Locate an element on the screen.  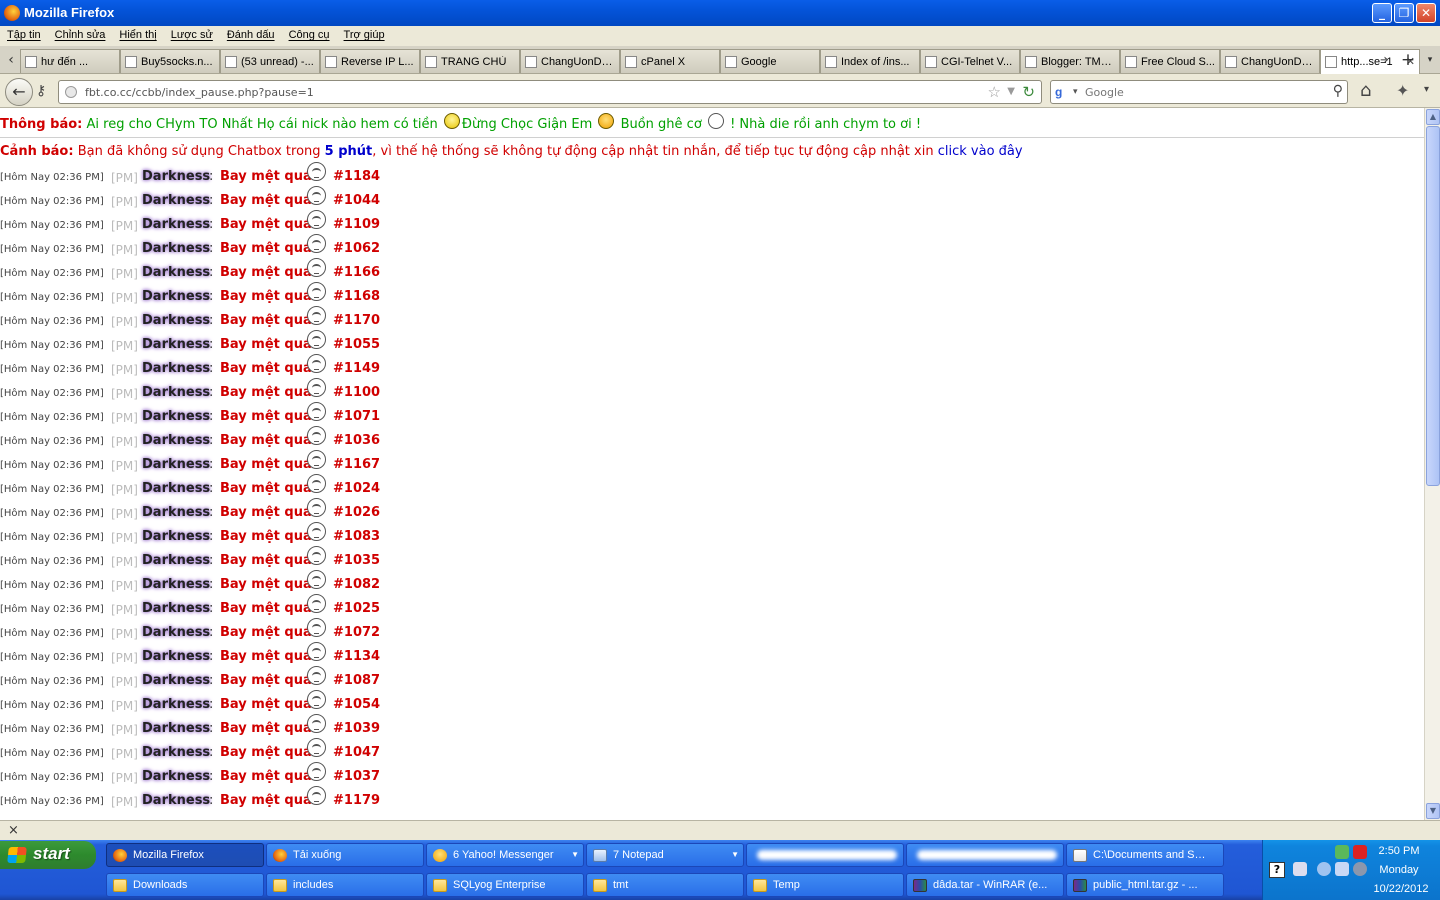
close-button: ✕ is located at coordinates (1426, 13).